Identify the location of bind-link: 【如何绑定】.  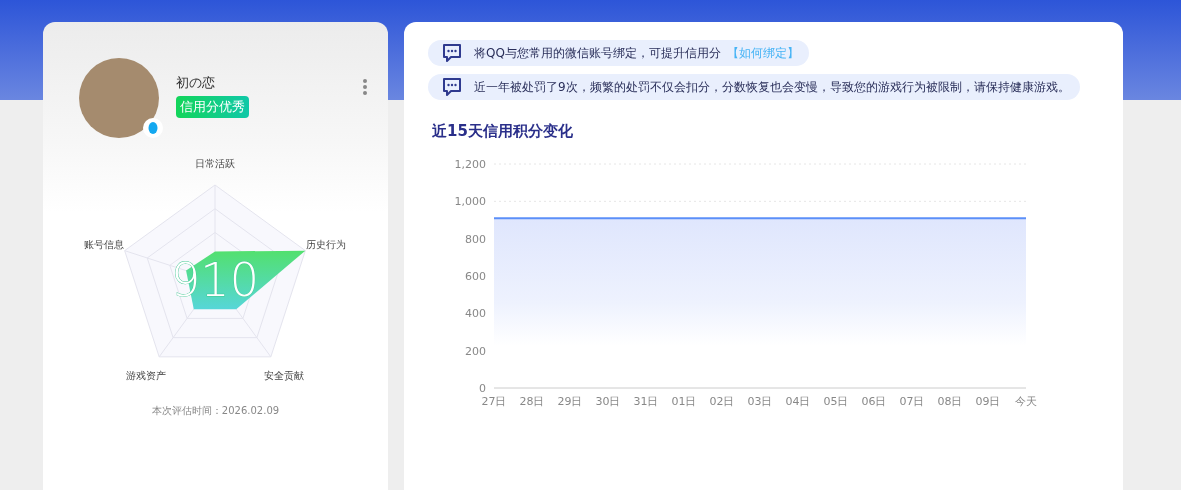
(762, 53).